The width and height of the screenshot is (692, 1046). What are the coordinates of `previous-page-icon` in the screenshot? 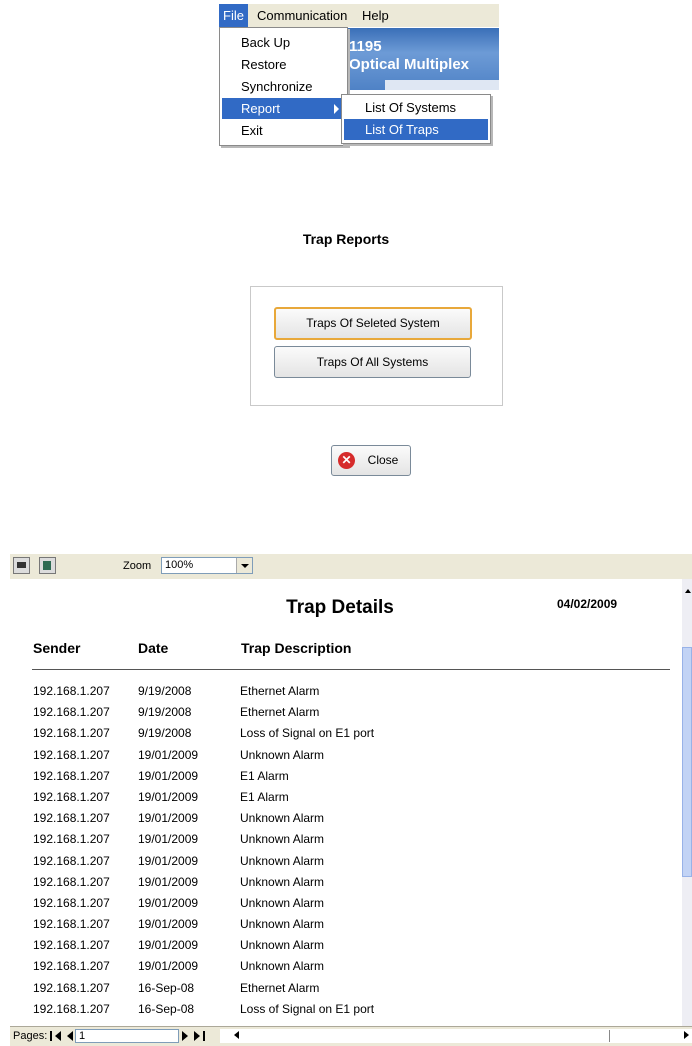 It's located at (67, 1036).